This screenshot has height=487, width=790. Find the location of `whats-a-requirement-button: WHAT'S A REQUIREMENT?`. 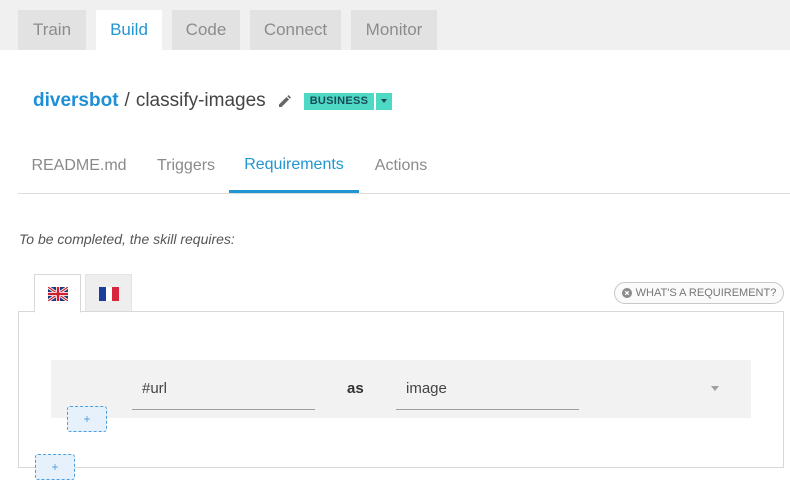

whats-a-requirement-button: WHAT'S A REQUIREMENT? is located at coordinates (699, 293).